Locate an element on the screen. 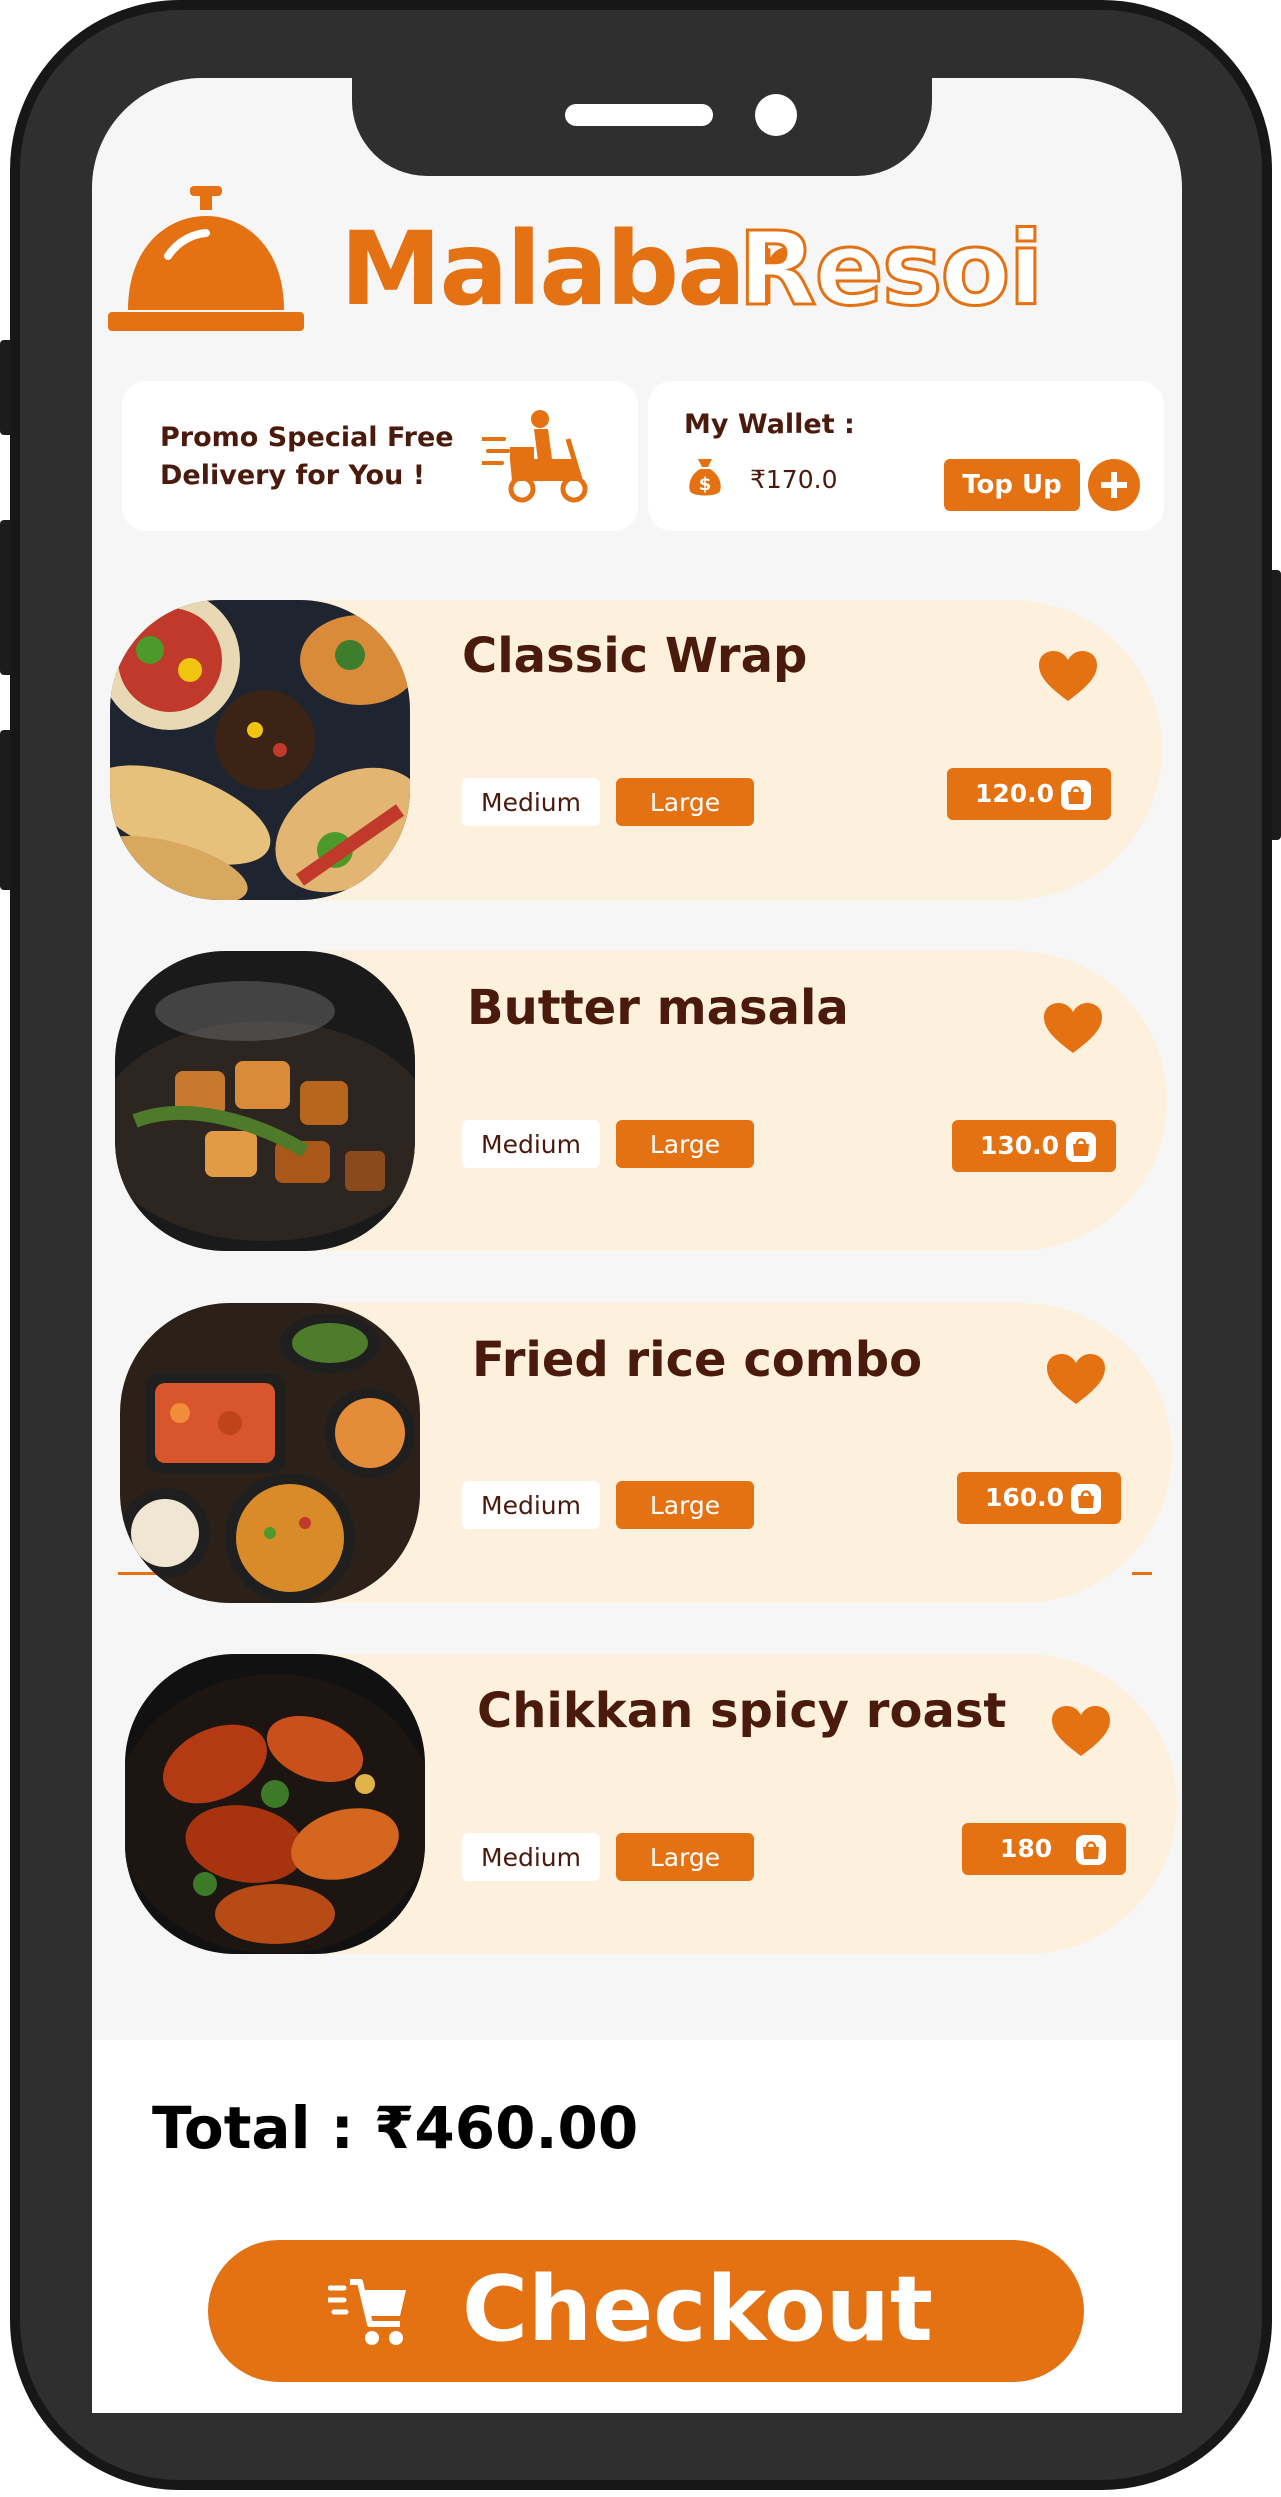 This screenshot has height=2497, width=1281. food-image-classic-wrap is located at coordinates (260, 750).